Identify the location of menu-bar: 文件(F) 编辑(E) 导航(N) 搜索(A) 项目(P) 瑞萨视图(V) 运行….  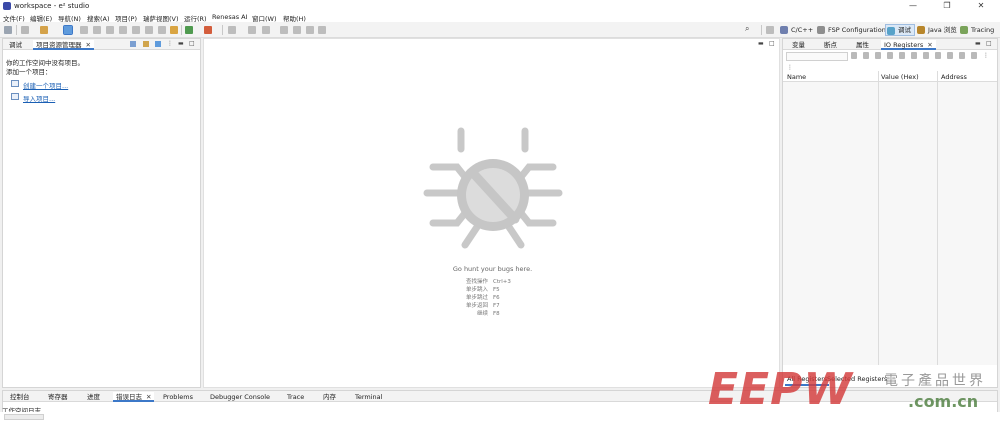
(500, 17).